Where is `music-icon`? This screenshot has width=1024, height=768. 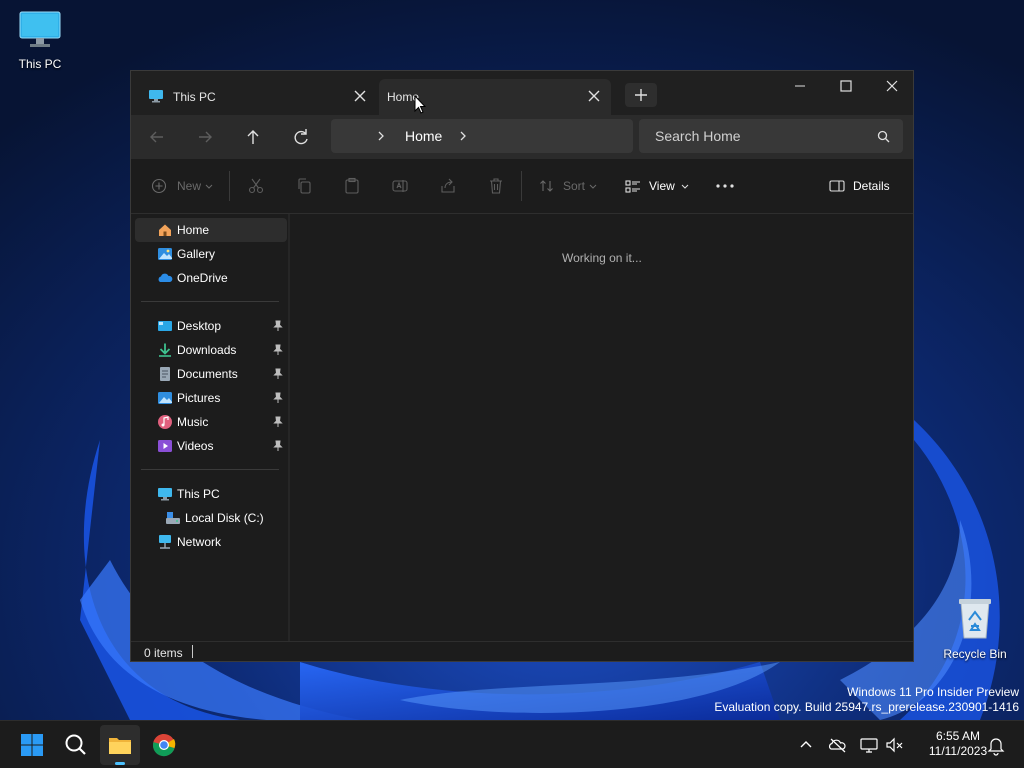 music-icon is located at coordinates (165, 422).